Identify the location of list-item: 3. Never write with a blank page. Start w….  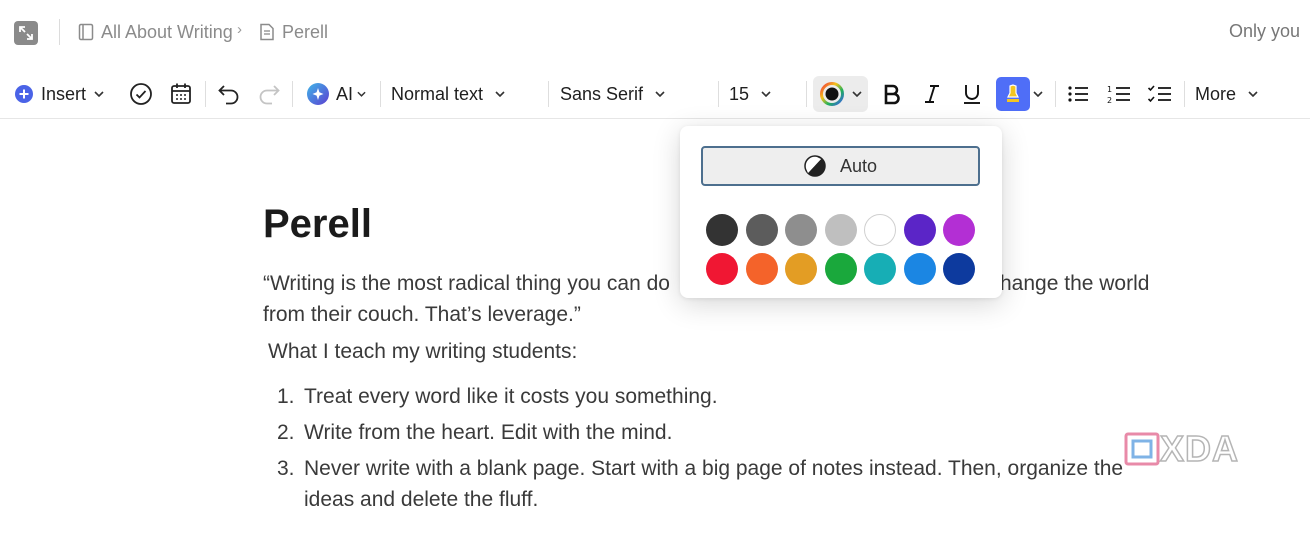
(713, 484).